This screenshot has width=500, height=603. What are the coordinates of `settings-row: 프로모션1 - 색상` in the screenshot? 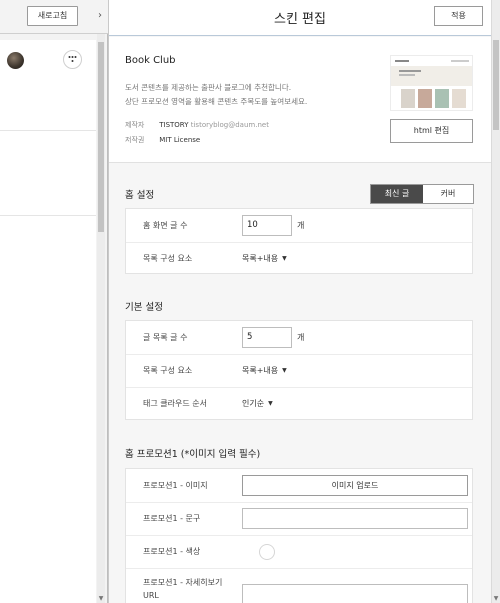 It's located at (299, 552).